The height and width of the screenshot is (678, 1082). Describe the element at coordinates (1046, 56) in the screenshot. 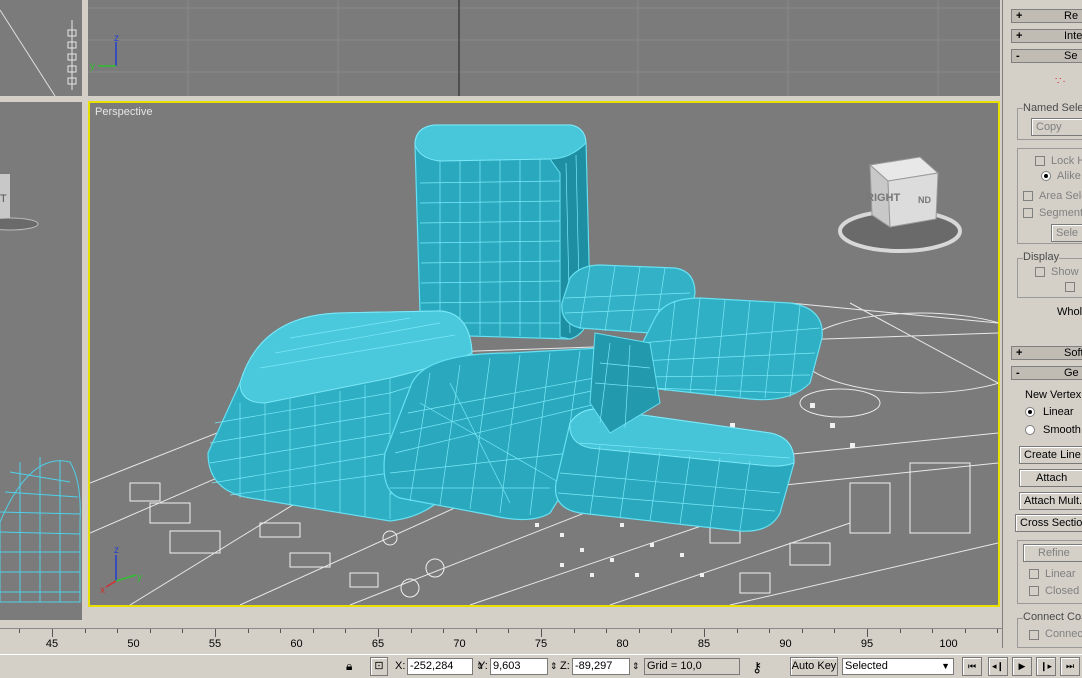

I see `rollout-selection: - Se` at that location.